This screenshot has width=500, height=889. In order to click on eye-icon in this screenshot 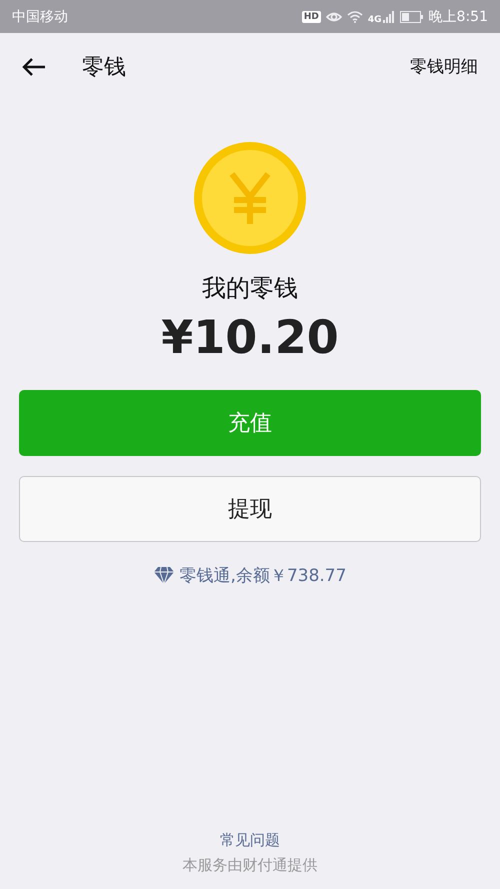, I will do `click(334, 16)`.